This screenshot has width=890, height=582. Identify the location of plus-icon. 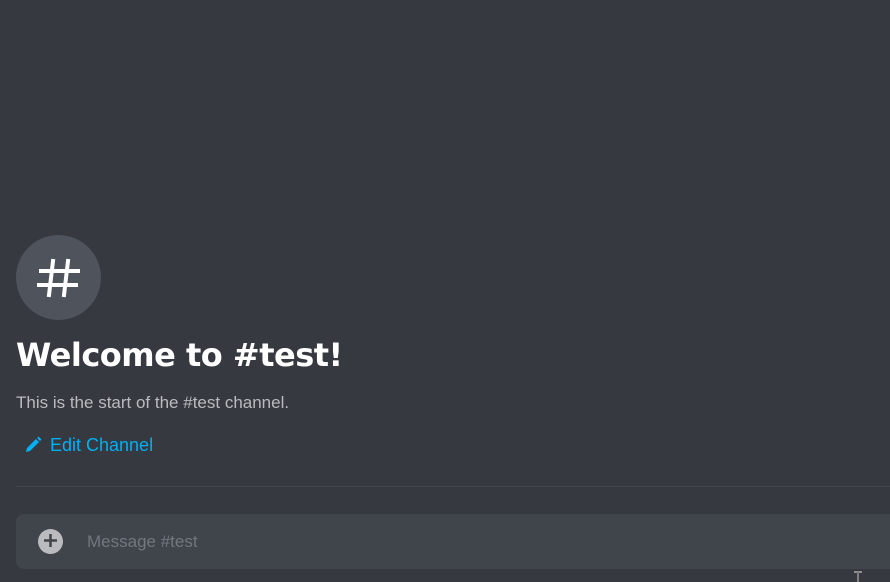
(50, 541).